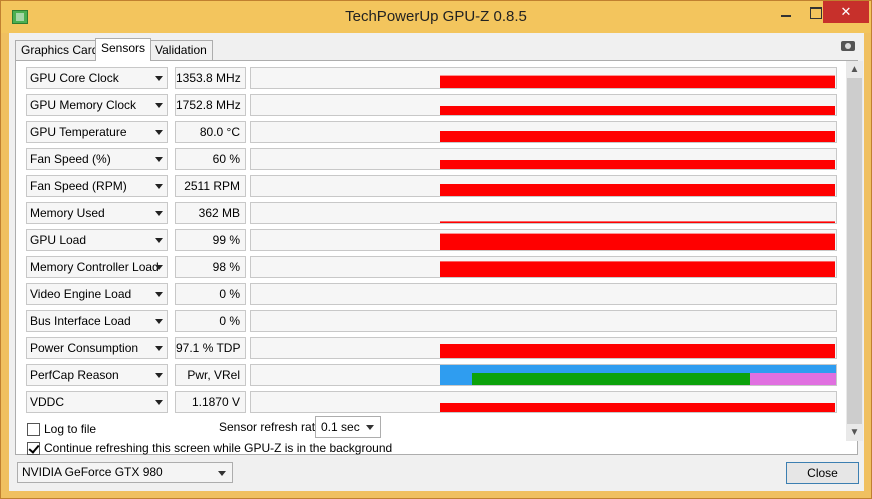 This screenshot has width=872, height=499. Describe the element at coordinates (848, 46) in the screenshot. I see `camera-icon` at that location.